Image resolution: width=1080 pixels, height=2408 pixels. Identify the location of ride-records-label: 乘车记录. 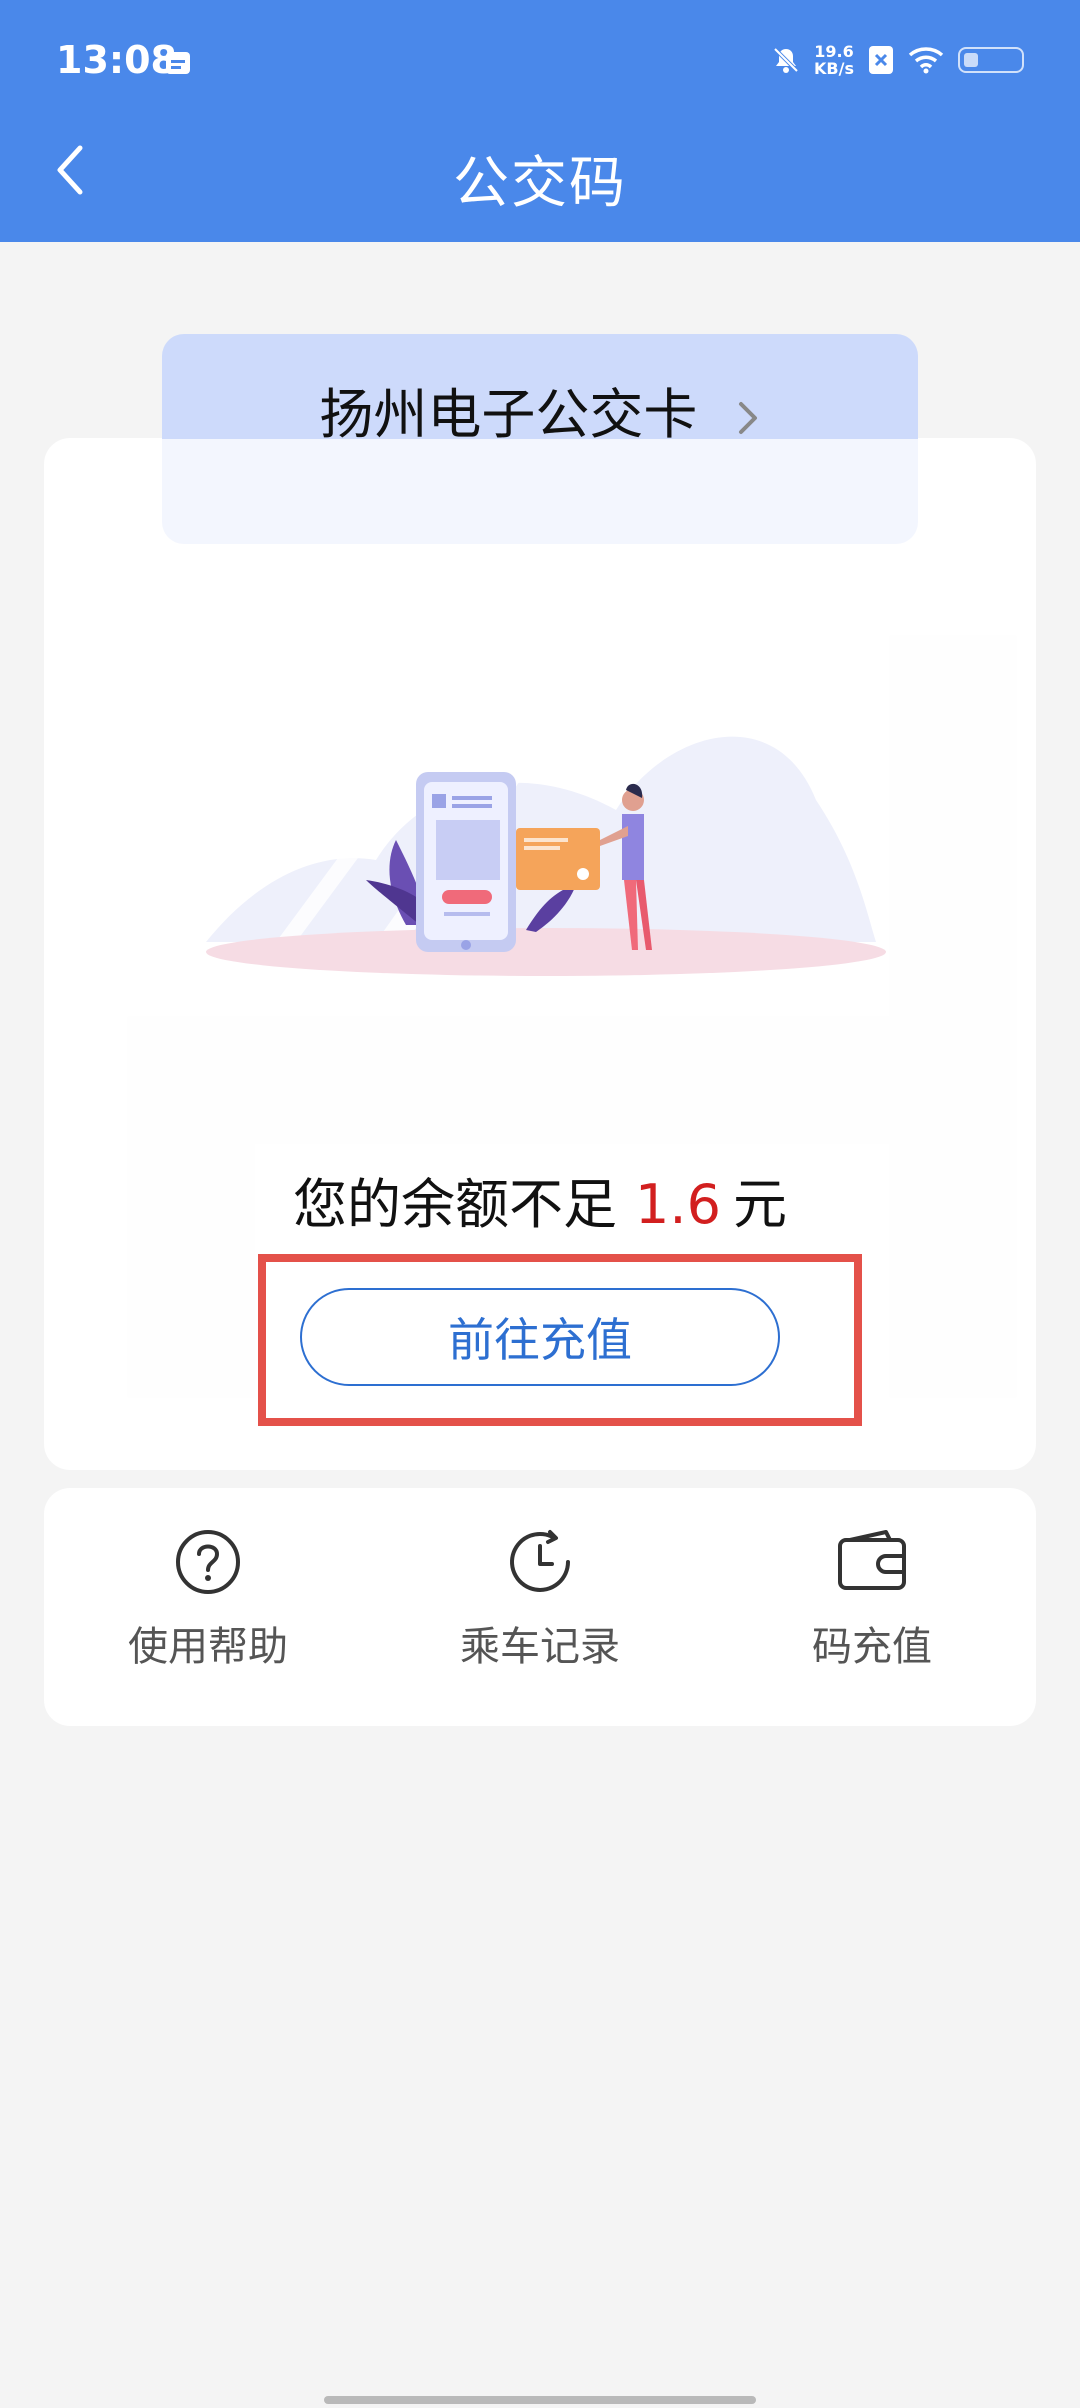
(540, 1647).